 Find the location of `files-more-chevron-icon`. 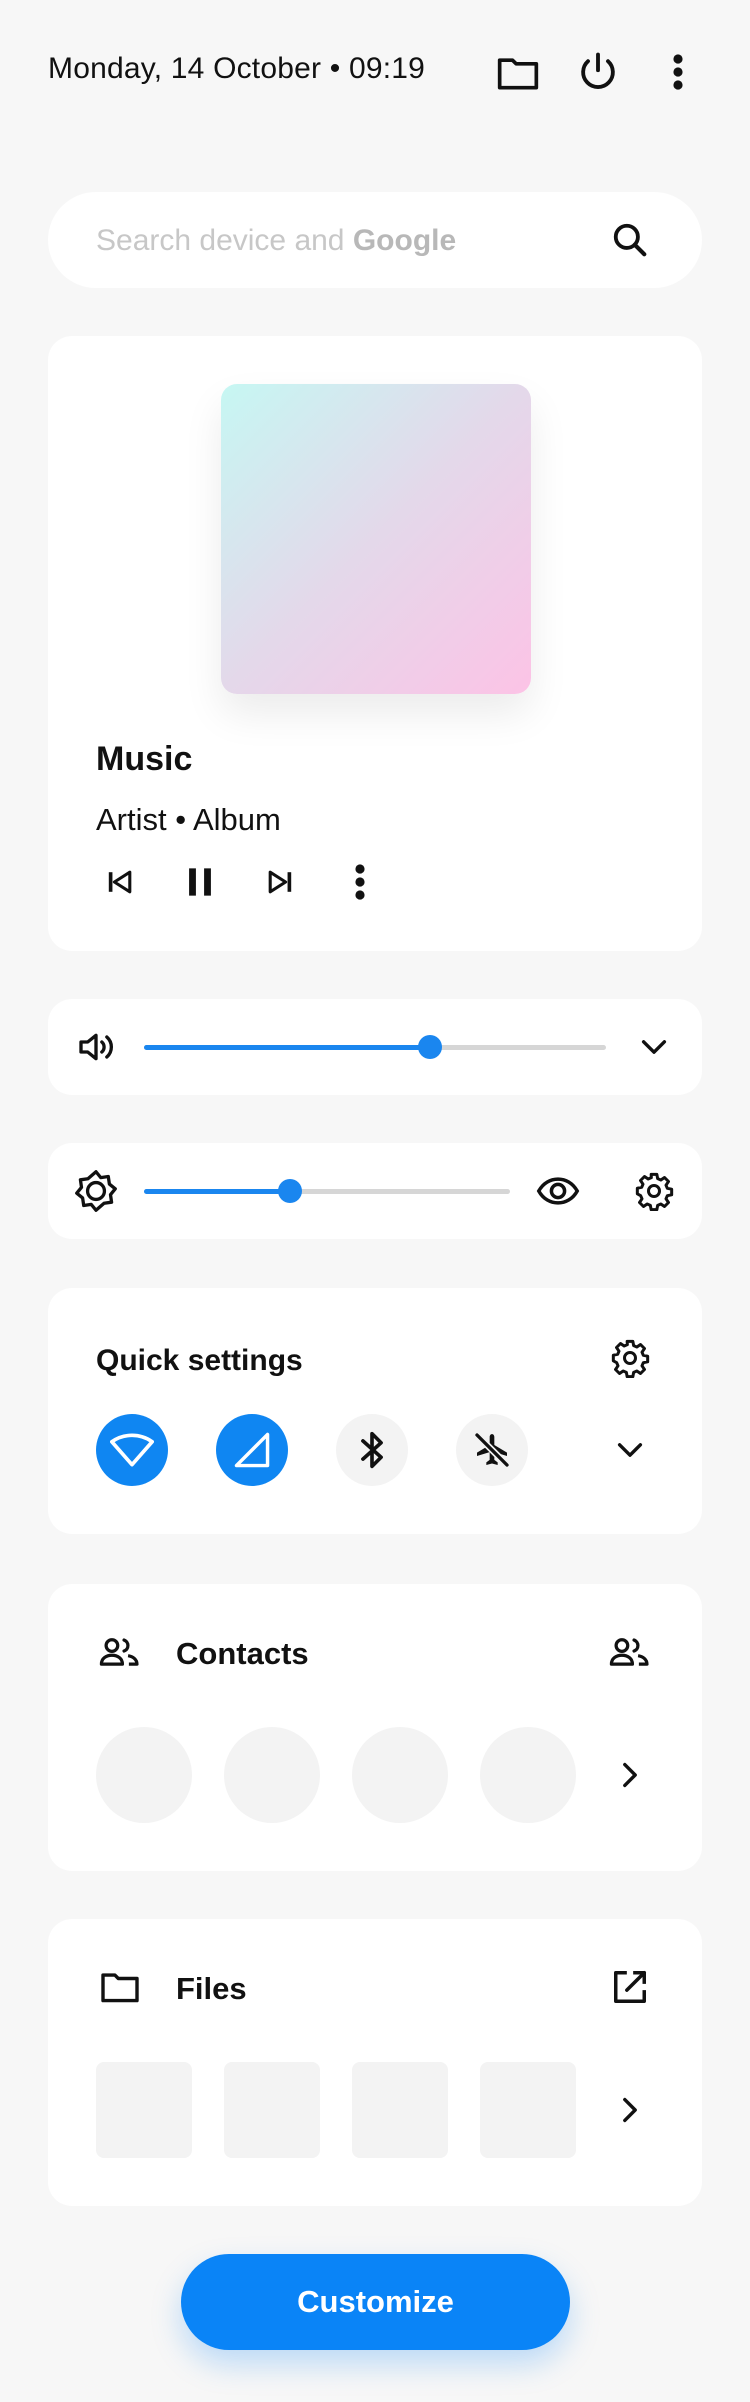

files-more-chevron-icon is located at coordinates (630, 2110).